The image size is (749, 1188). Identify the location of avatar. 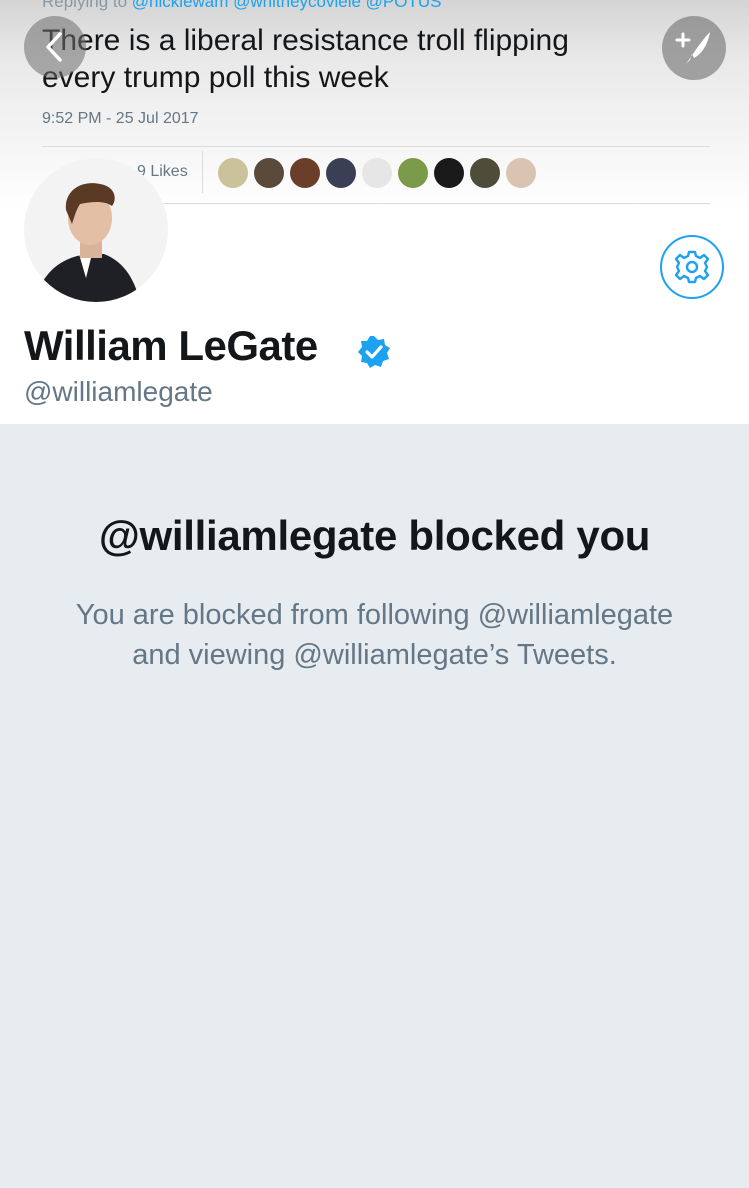
(96, 230).